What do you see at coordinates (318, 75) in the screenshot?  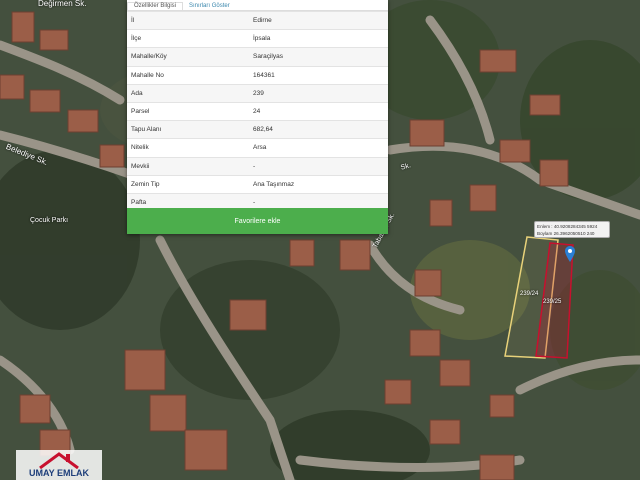 I see `info-value: 164361` at bounding box center [318, 75].